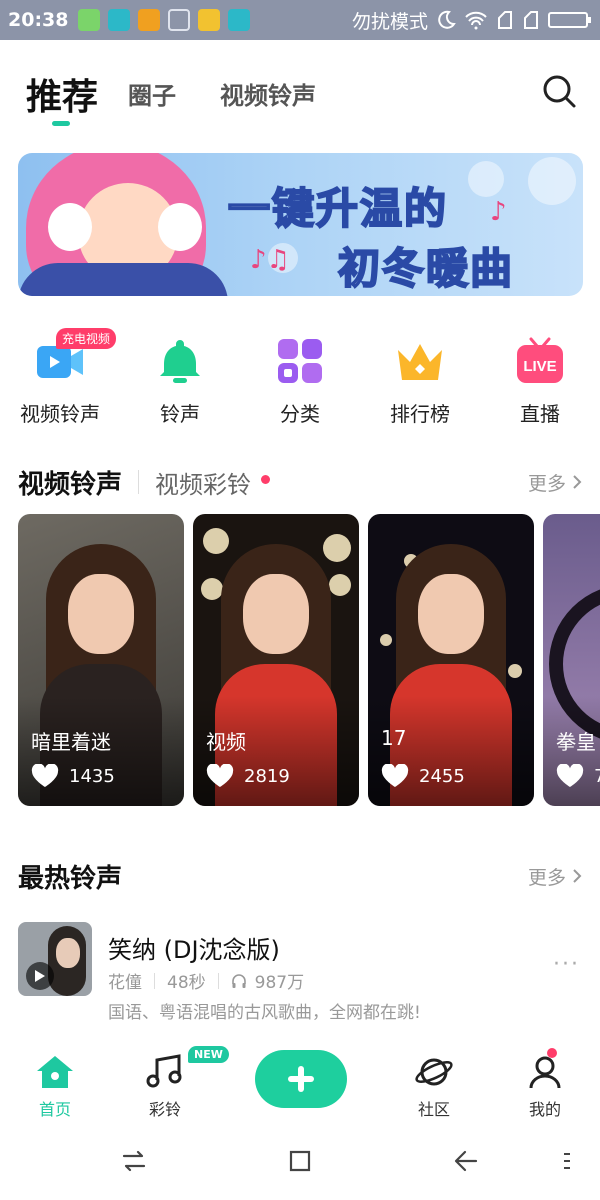  I want to click on video-title: 暗里着迷, so click(71, 742).